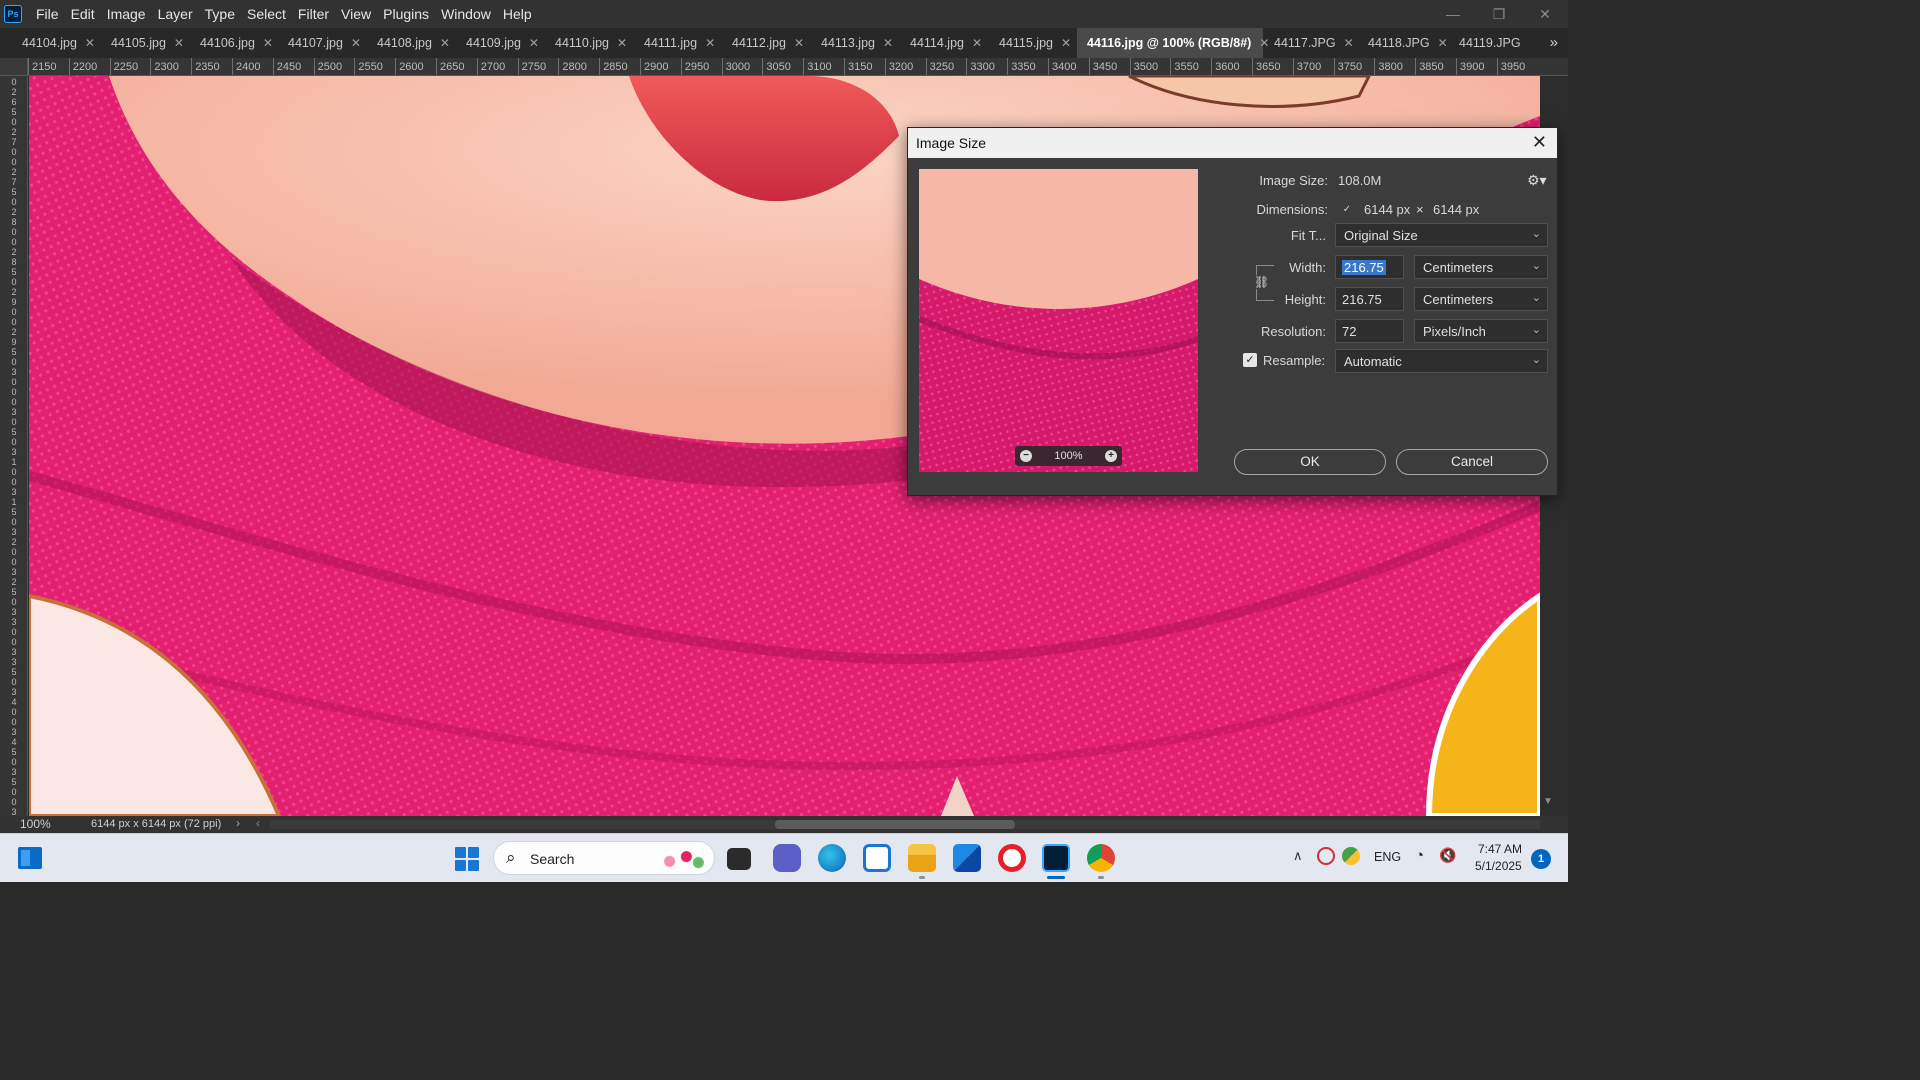 The width and height of the screenshot is (1920, 1080). I want to click on menu-plugins: Plugins, so click(406, 14).